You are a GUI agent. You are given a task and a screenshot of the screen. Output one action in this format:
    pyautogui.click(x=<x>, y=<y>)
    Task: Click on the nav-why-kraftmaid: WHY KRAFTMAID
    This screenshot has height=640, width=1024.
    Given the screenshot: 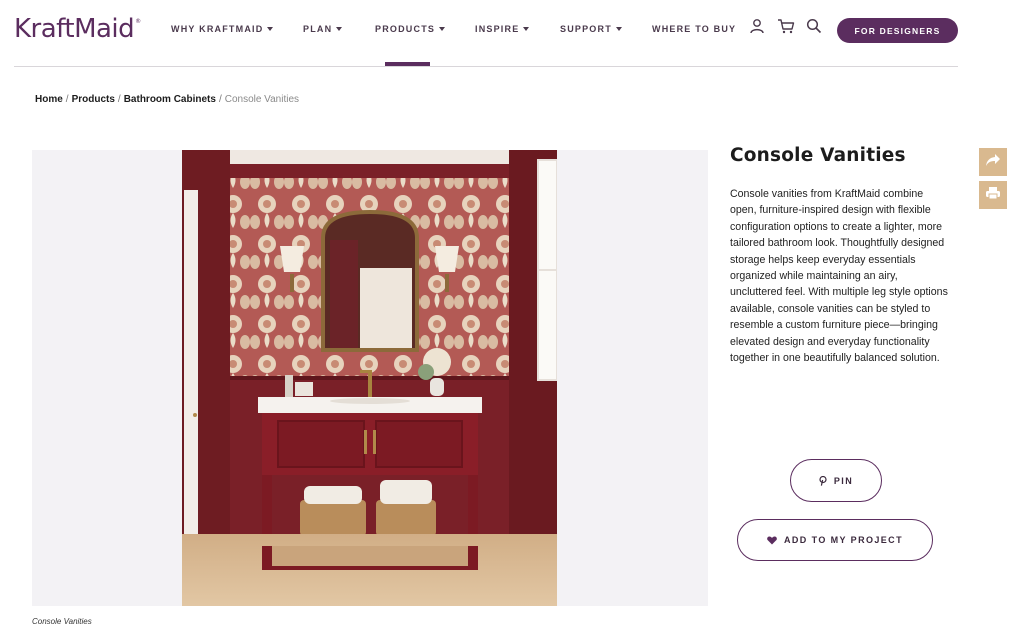 What is the action you would take?
    pyautogui.click(x=222, y=29)
    